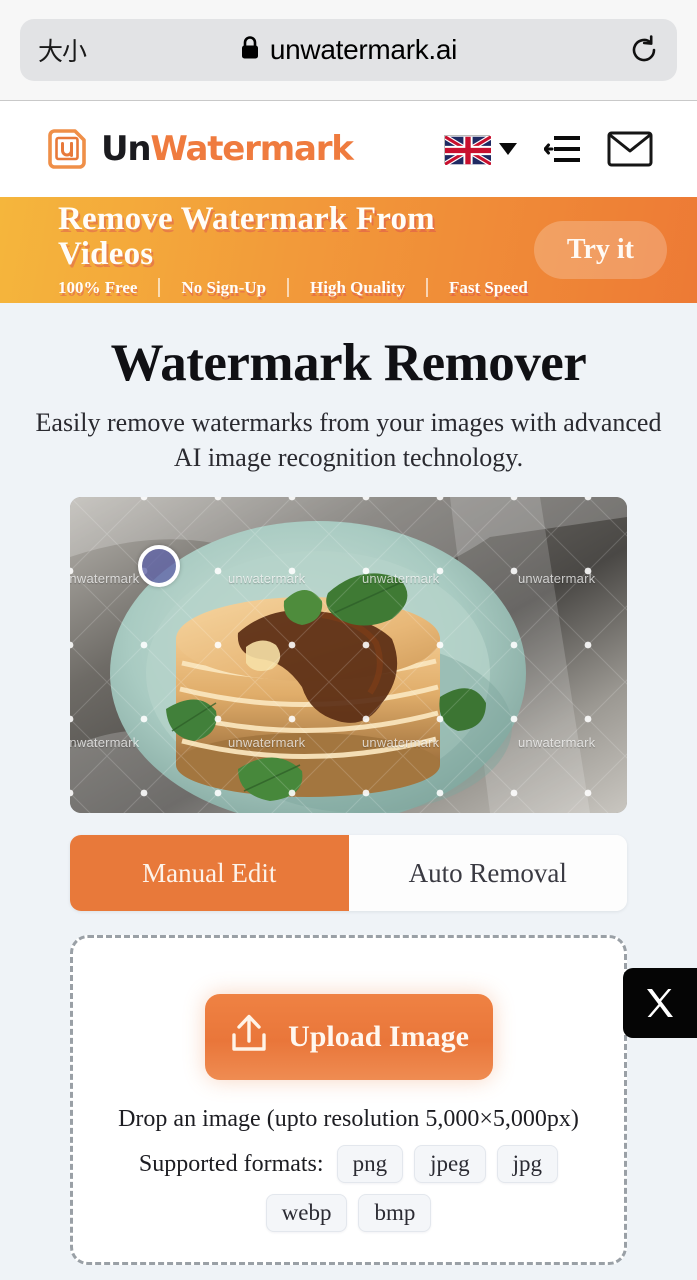  Describe the element at coordinates (126, 149) in the screenshot. I see `logo-text-un: Un` at that location.